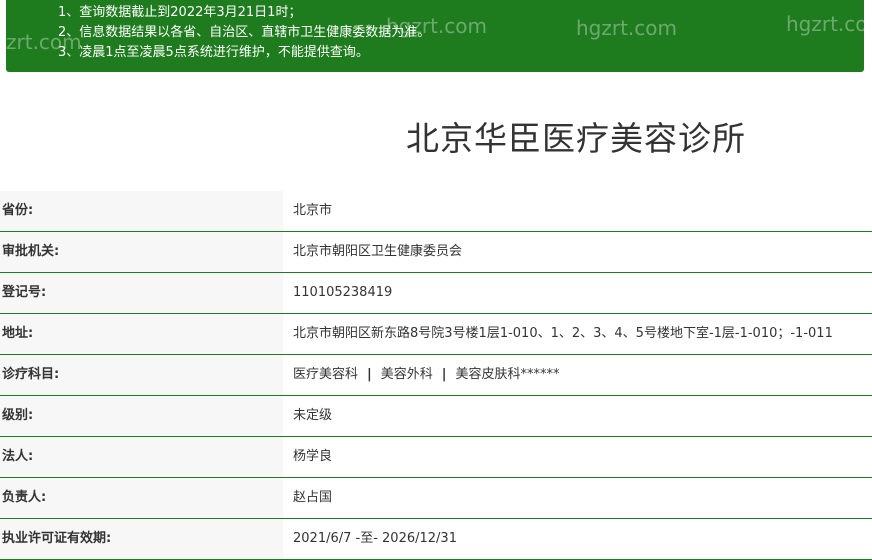 The height and width of the screenshot is (560, 872). I want to click on row-value: 2021/6/7 -至- 2026/12/31, so click(375, 538).